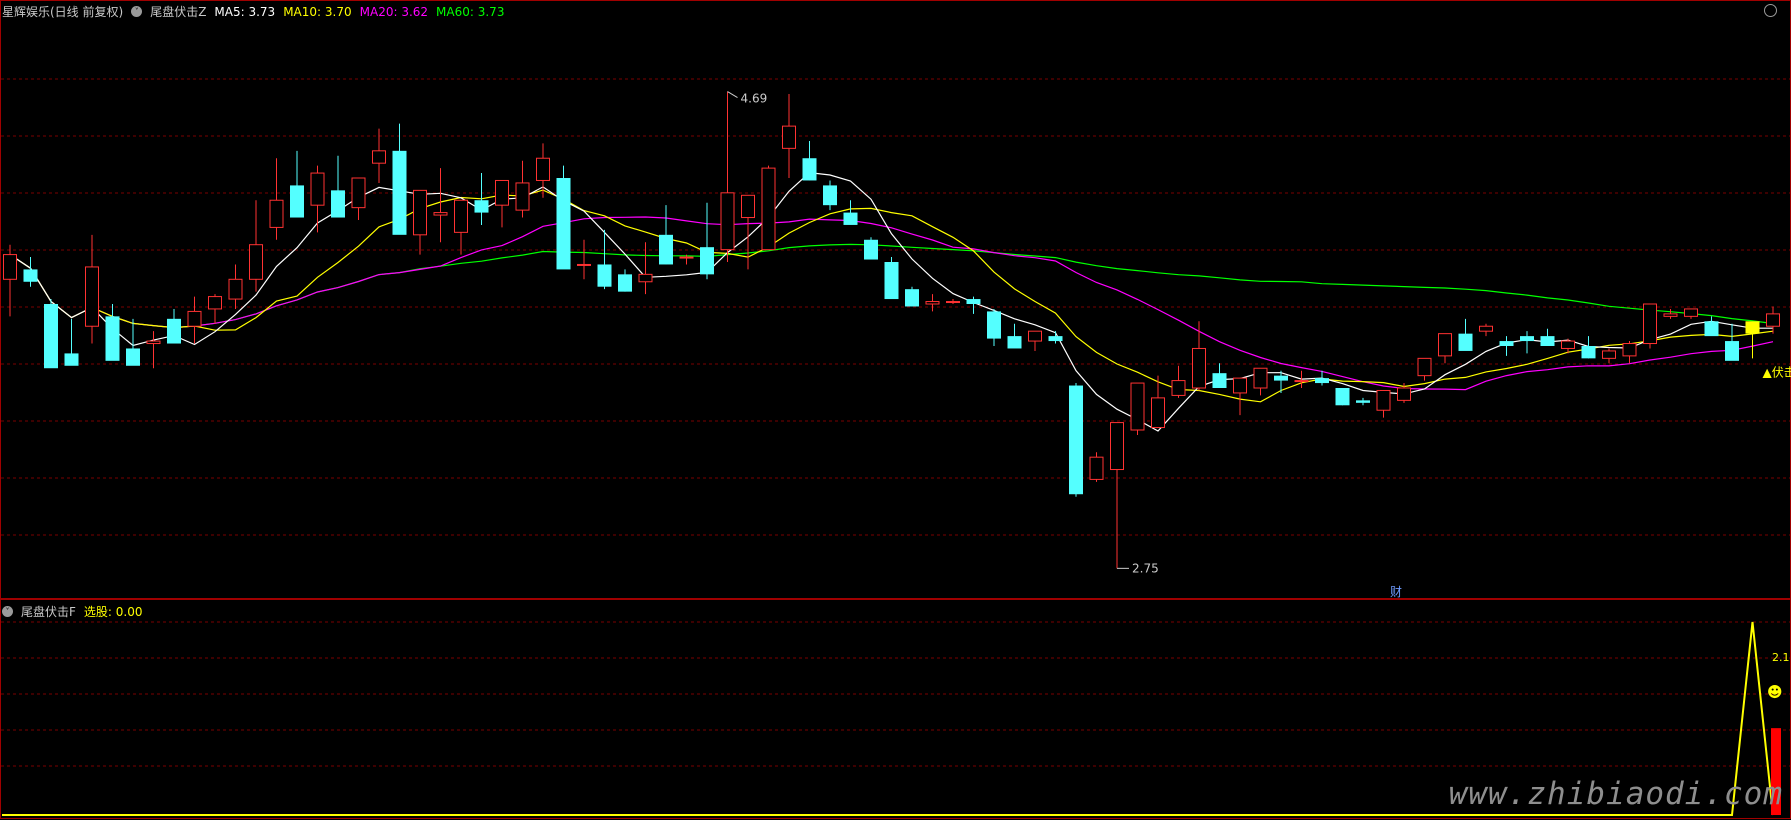  Describe the element at coordinates (62, 11) in the screenshot. I see `stock-name: 星辉娱乐(日线 前复权)` at that location.